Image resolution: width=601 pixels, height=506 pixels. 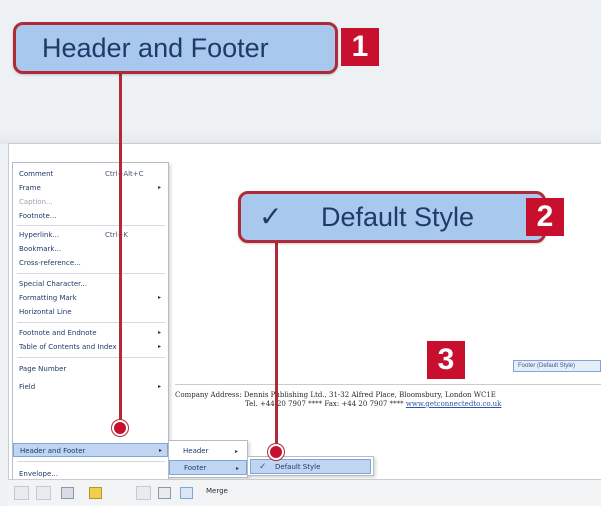 I want to click on mail-merge-icon, so click(x=164, y=493).